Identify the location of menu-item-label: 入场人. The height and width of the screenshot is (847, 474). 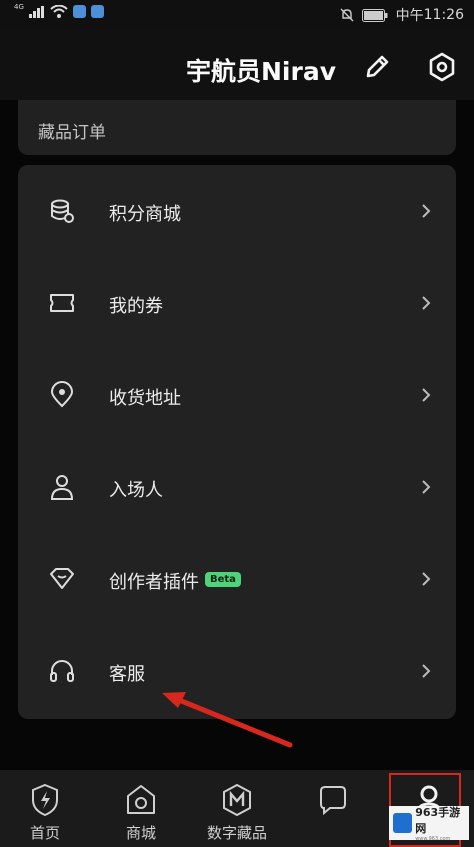
(136, 490).